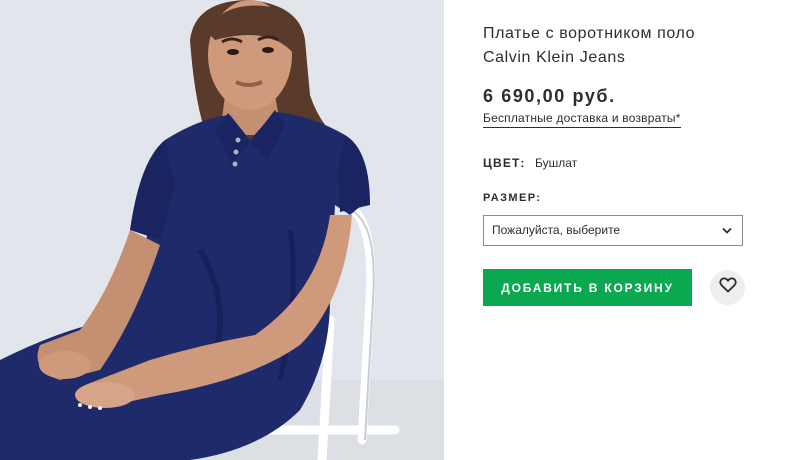 The width and height of the screenshot is (800, 460). Describe the element at coordinates (554, 57) in the screenshot. I see `product-brand: Calvin Klein Jeans` at that location.